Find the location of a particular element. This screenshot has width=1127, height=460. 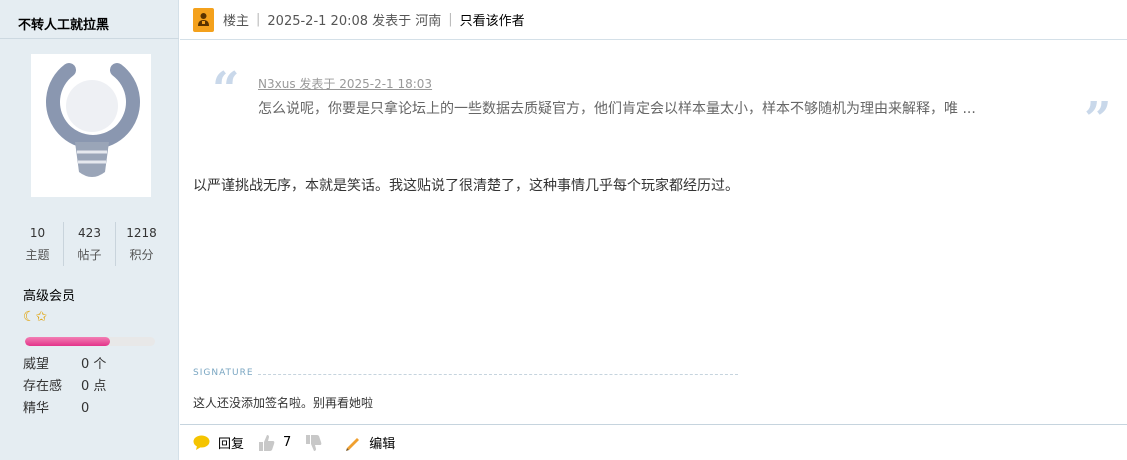

reply-button: 回复 is located at coordinates (218, 442).